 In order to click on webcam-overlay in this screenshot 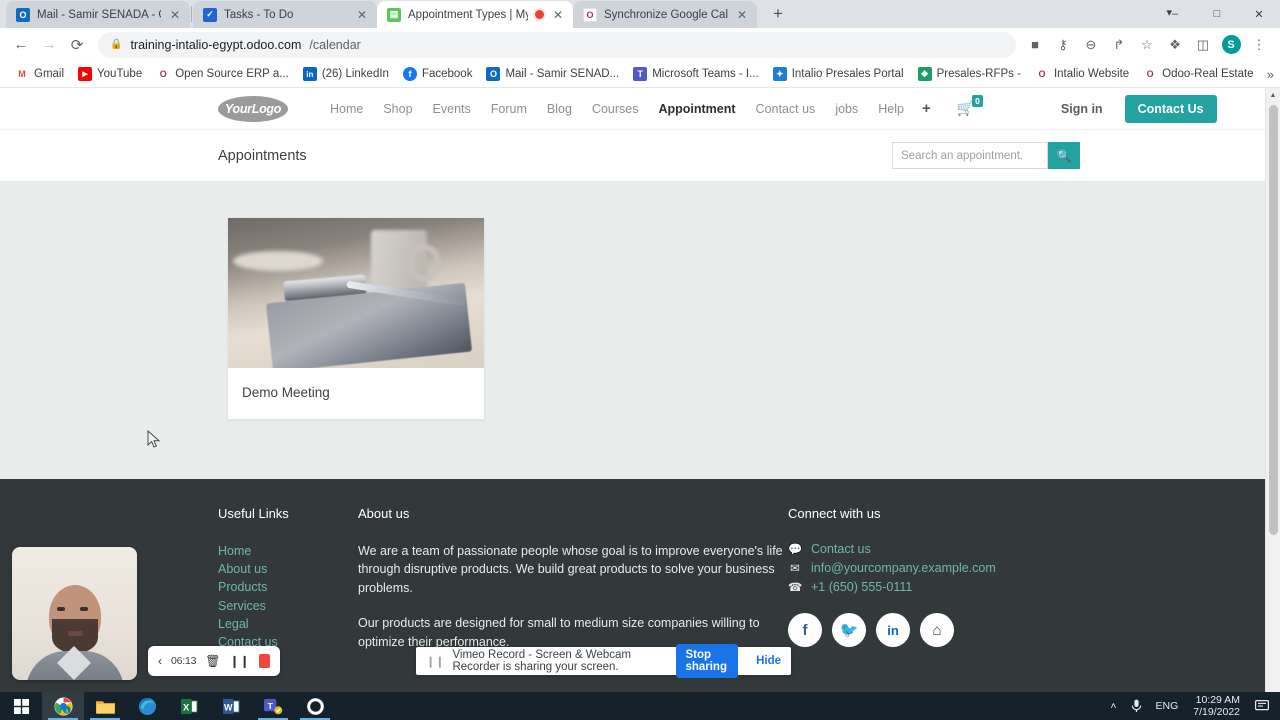, I will do `click(74, 613)`.